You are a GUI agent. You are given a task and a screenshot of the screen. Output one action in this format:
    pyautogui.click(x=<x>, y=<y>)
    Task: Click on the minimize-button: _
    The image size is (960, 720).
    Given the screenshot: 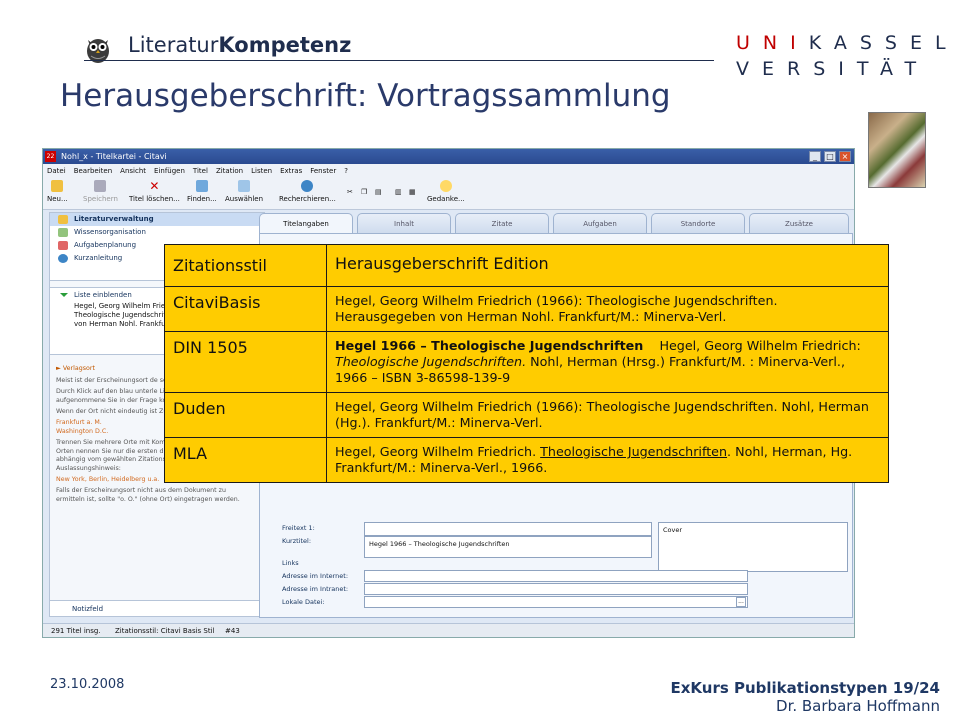 What is the action you would take?
    pyautogui.click(x=815, y=156)
    